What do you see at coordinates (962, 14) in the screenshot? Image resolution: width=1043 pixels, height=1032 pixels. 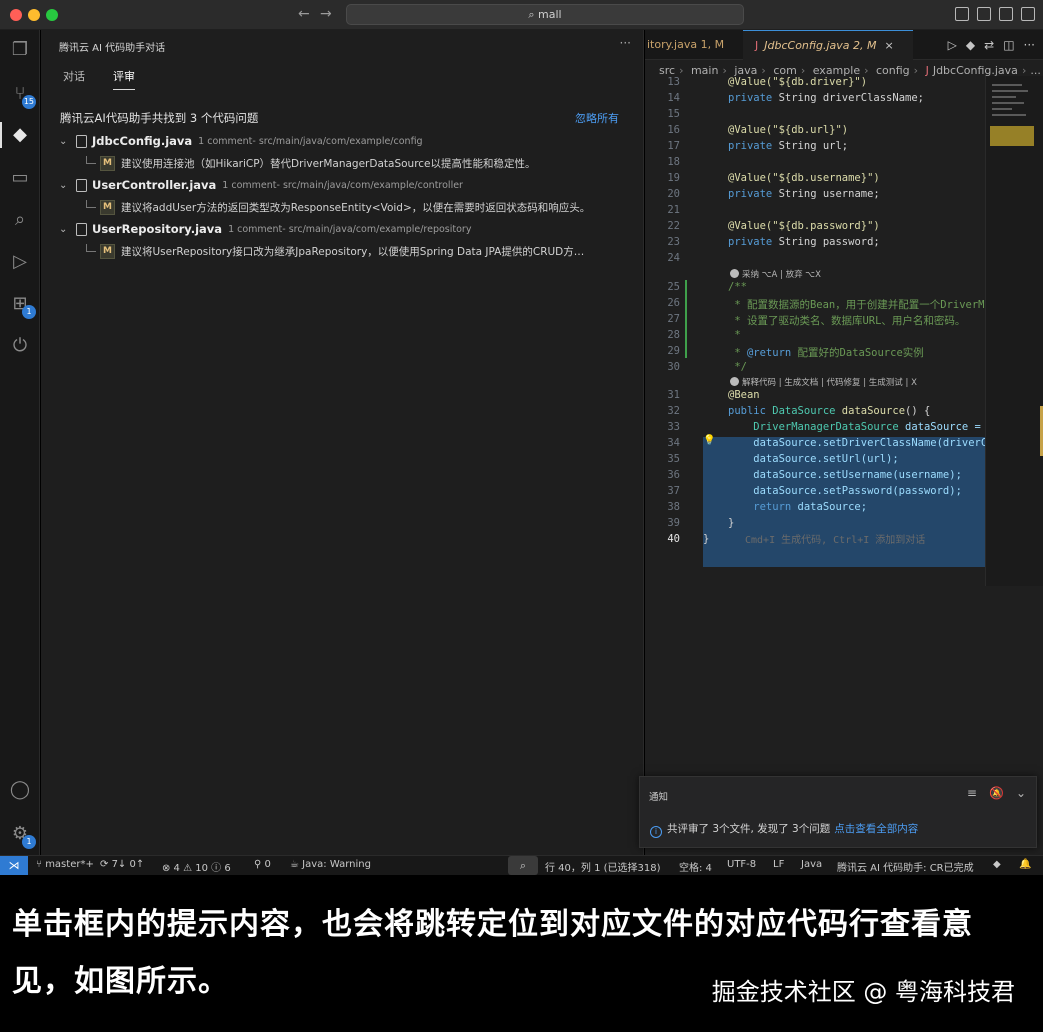 I see `toggle-sidebar-icon` at bounding box center [962, 14].